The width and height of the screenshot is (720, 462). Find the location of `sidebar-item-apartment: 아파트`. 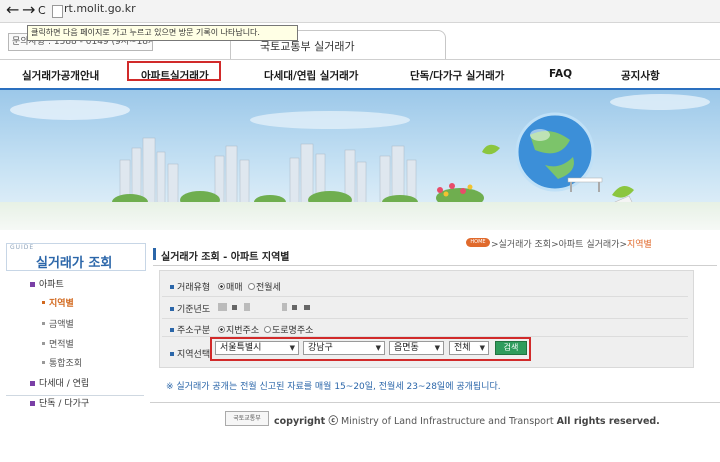

sidebar-item-apartment: 아파트 is located at coordinates (51, 283).